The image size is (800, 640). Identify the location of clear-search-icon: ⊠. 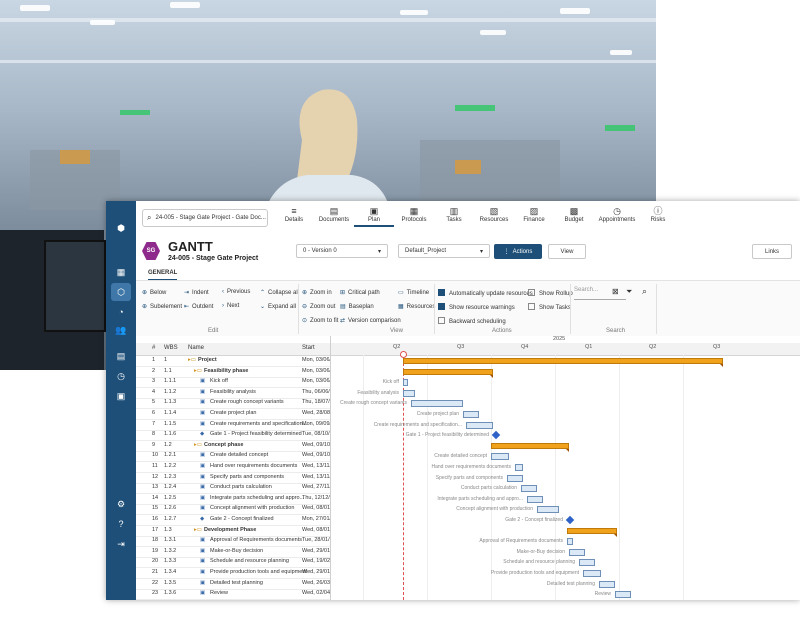
(615, 291).